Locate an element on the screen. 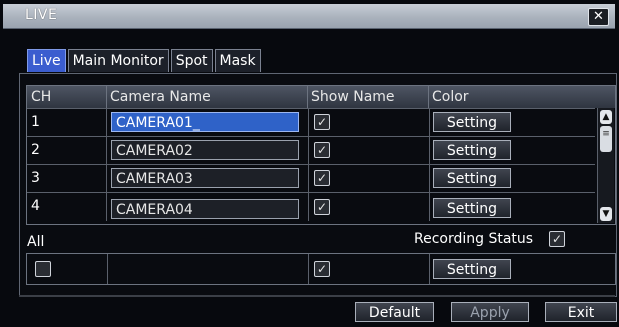  all-show-name-cell: ✓ is located at coordinates (369, 269).